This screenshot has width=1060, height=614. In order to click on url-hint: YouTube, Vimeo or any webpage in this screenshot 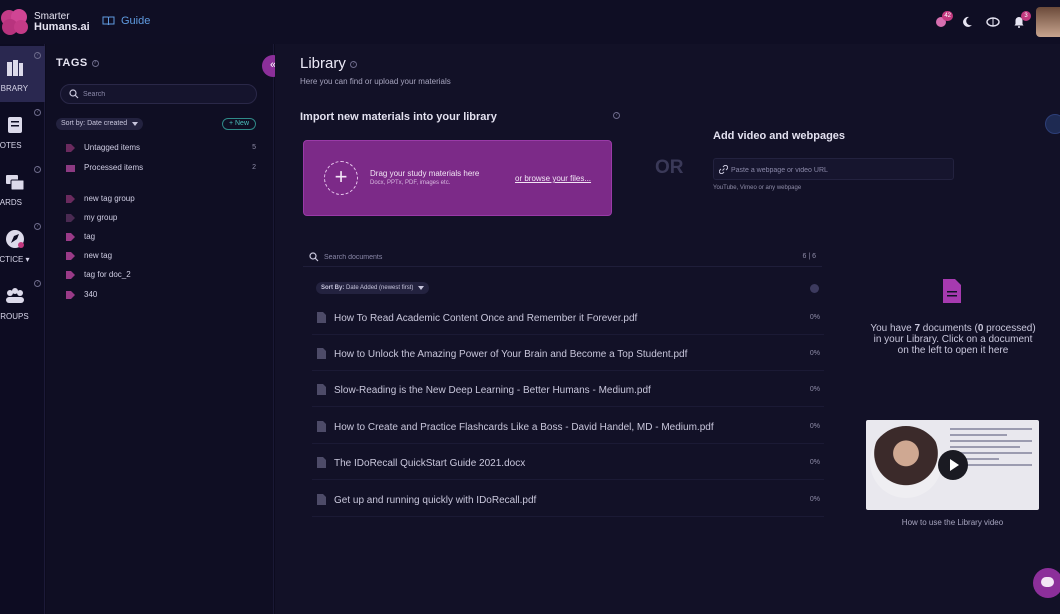, I will do `click(757, 188)`.